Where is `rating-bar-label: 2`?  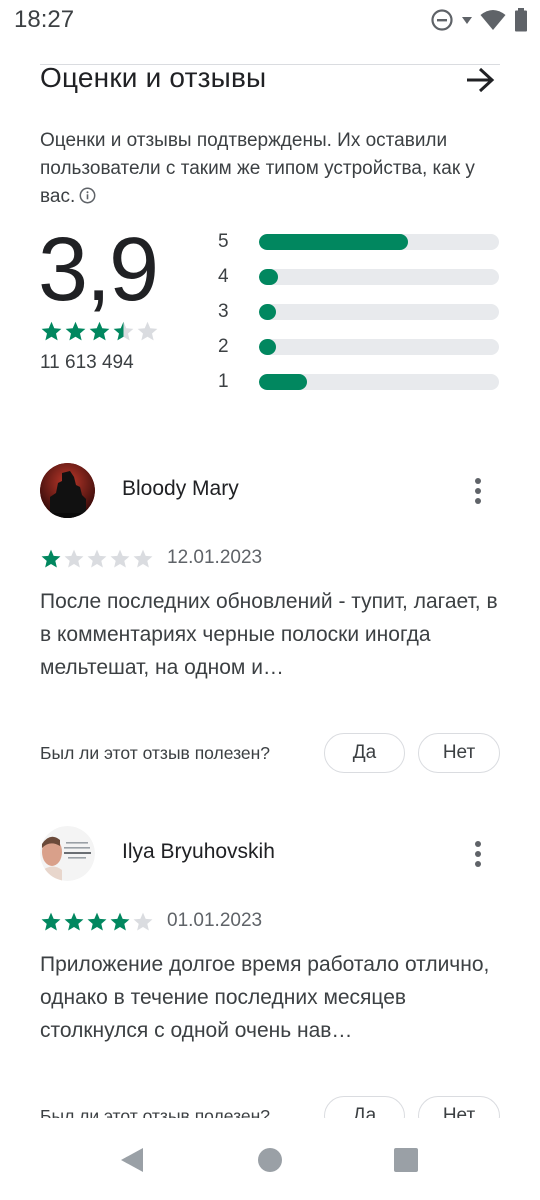
rating-bar-label: 2 is located at coordinates (223, 346).